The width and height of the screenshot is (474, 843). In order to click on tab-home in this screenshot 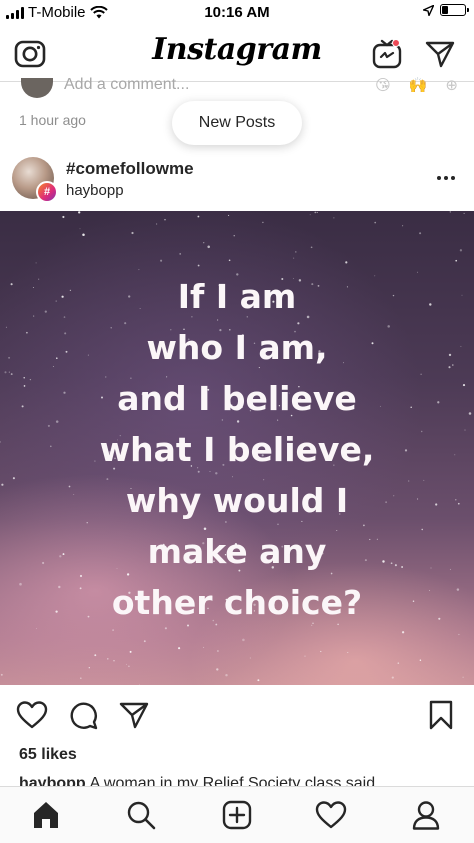, I will do `click(46, 815)`.